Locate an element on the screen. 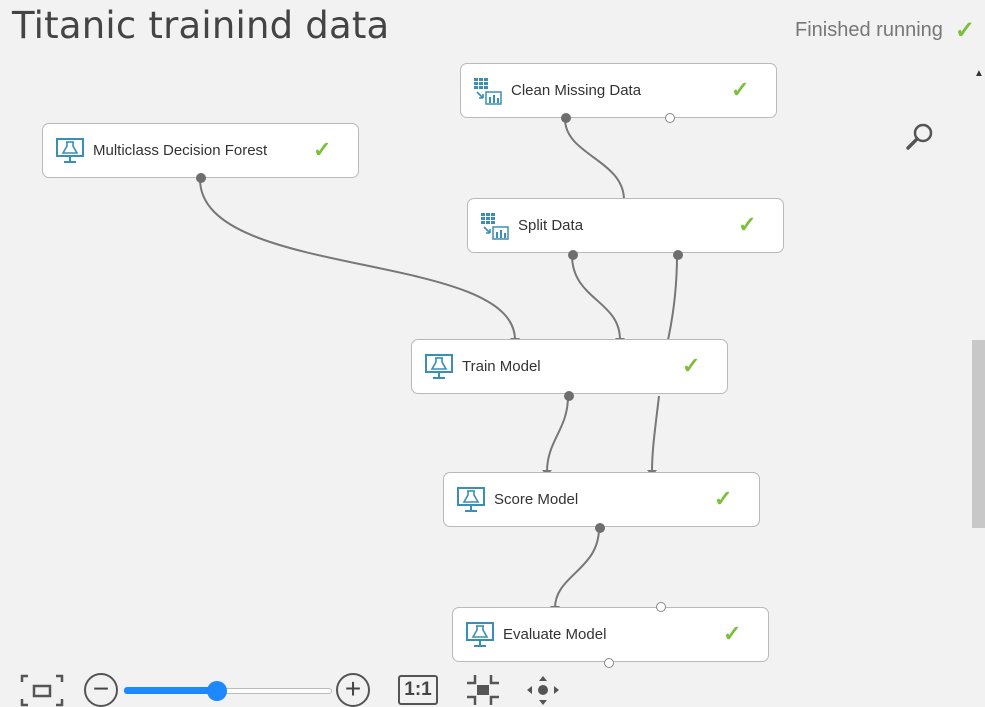 This screenshot has width=985, height=707. scrollbar-thumb is located at coordinates (978, 434).